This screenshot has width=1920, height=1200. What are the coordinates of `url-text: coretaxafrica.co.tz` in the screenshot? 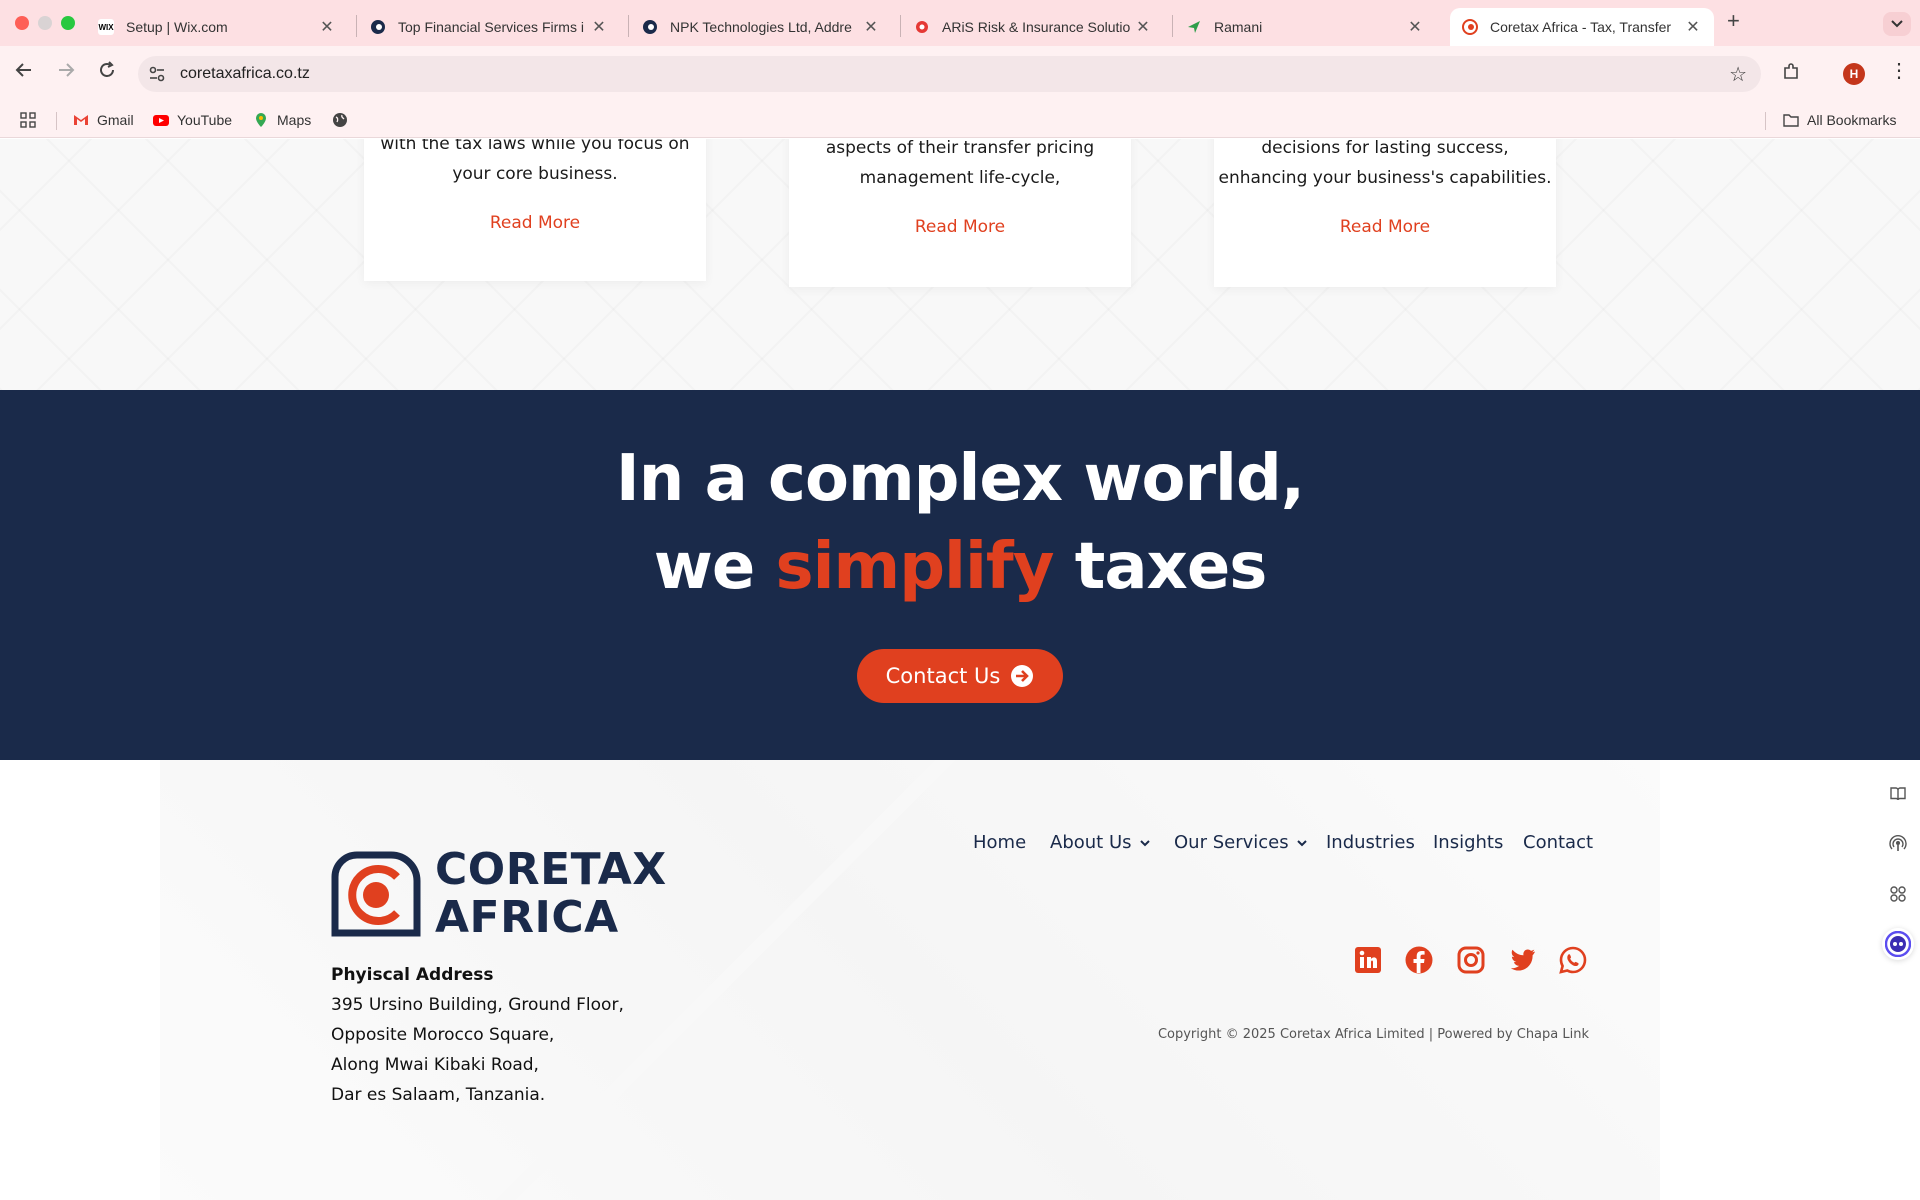 It's located at (245, 74).